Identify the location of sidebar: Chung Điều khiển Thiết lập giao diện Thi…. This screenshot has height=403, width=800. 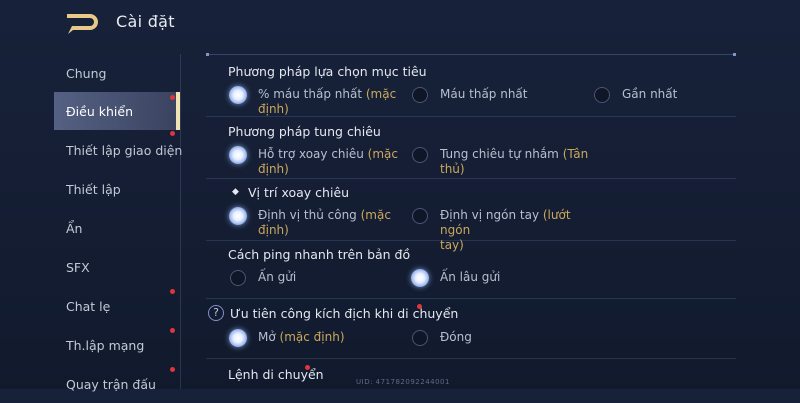
(118, 222).